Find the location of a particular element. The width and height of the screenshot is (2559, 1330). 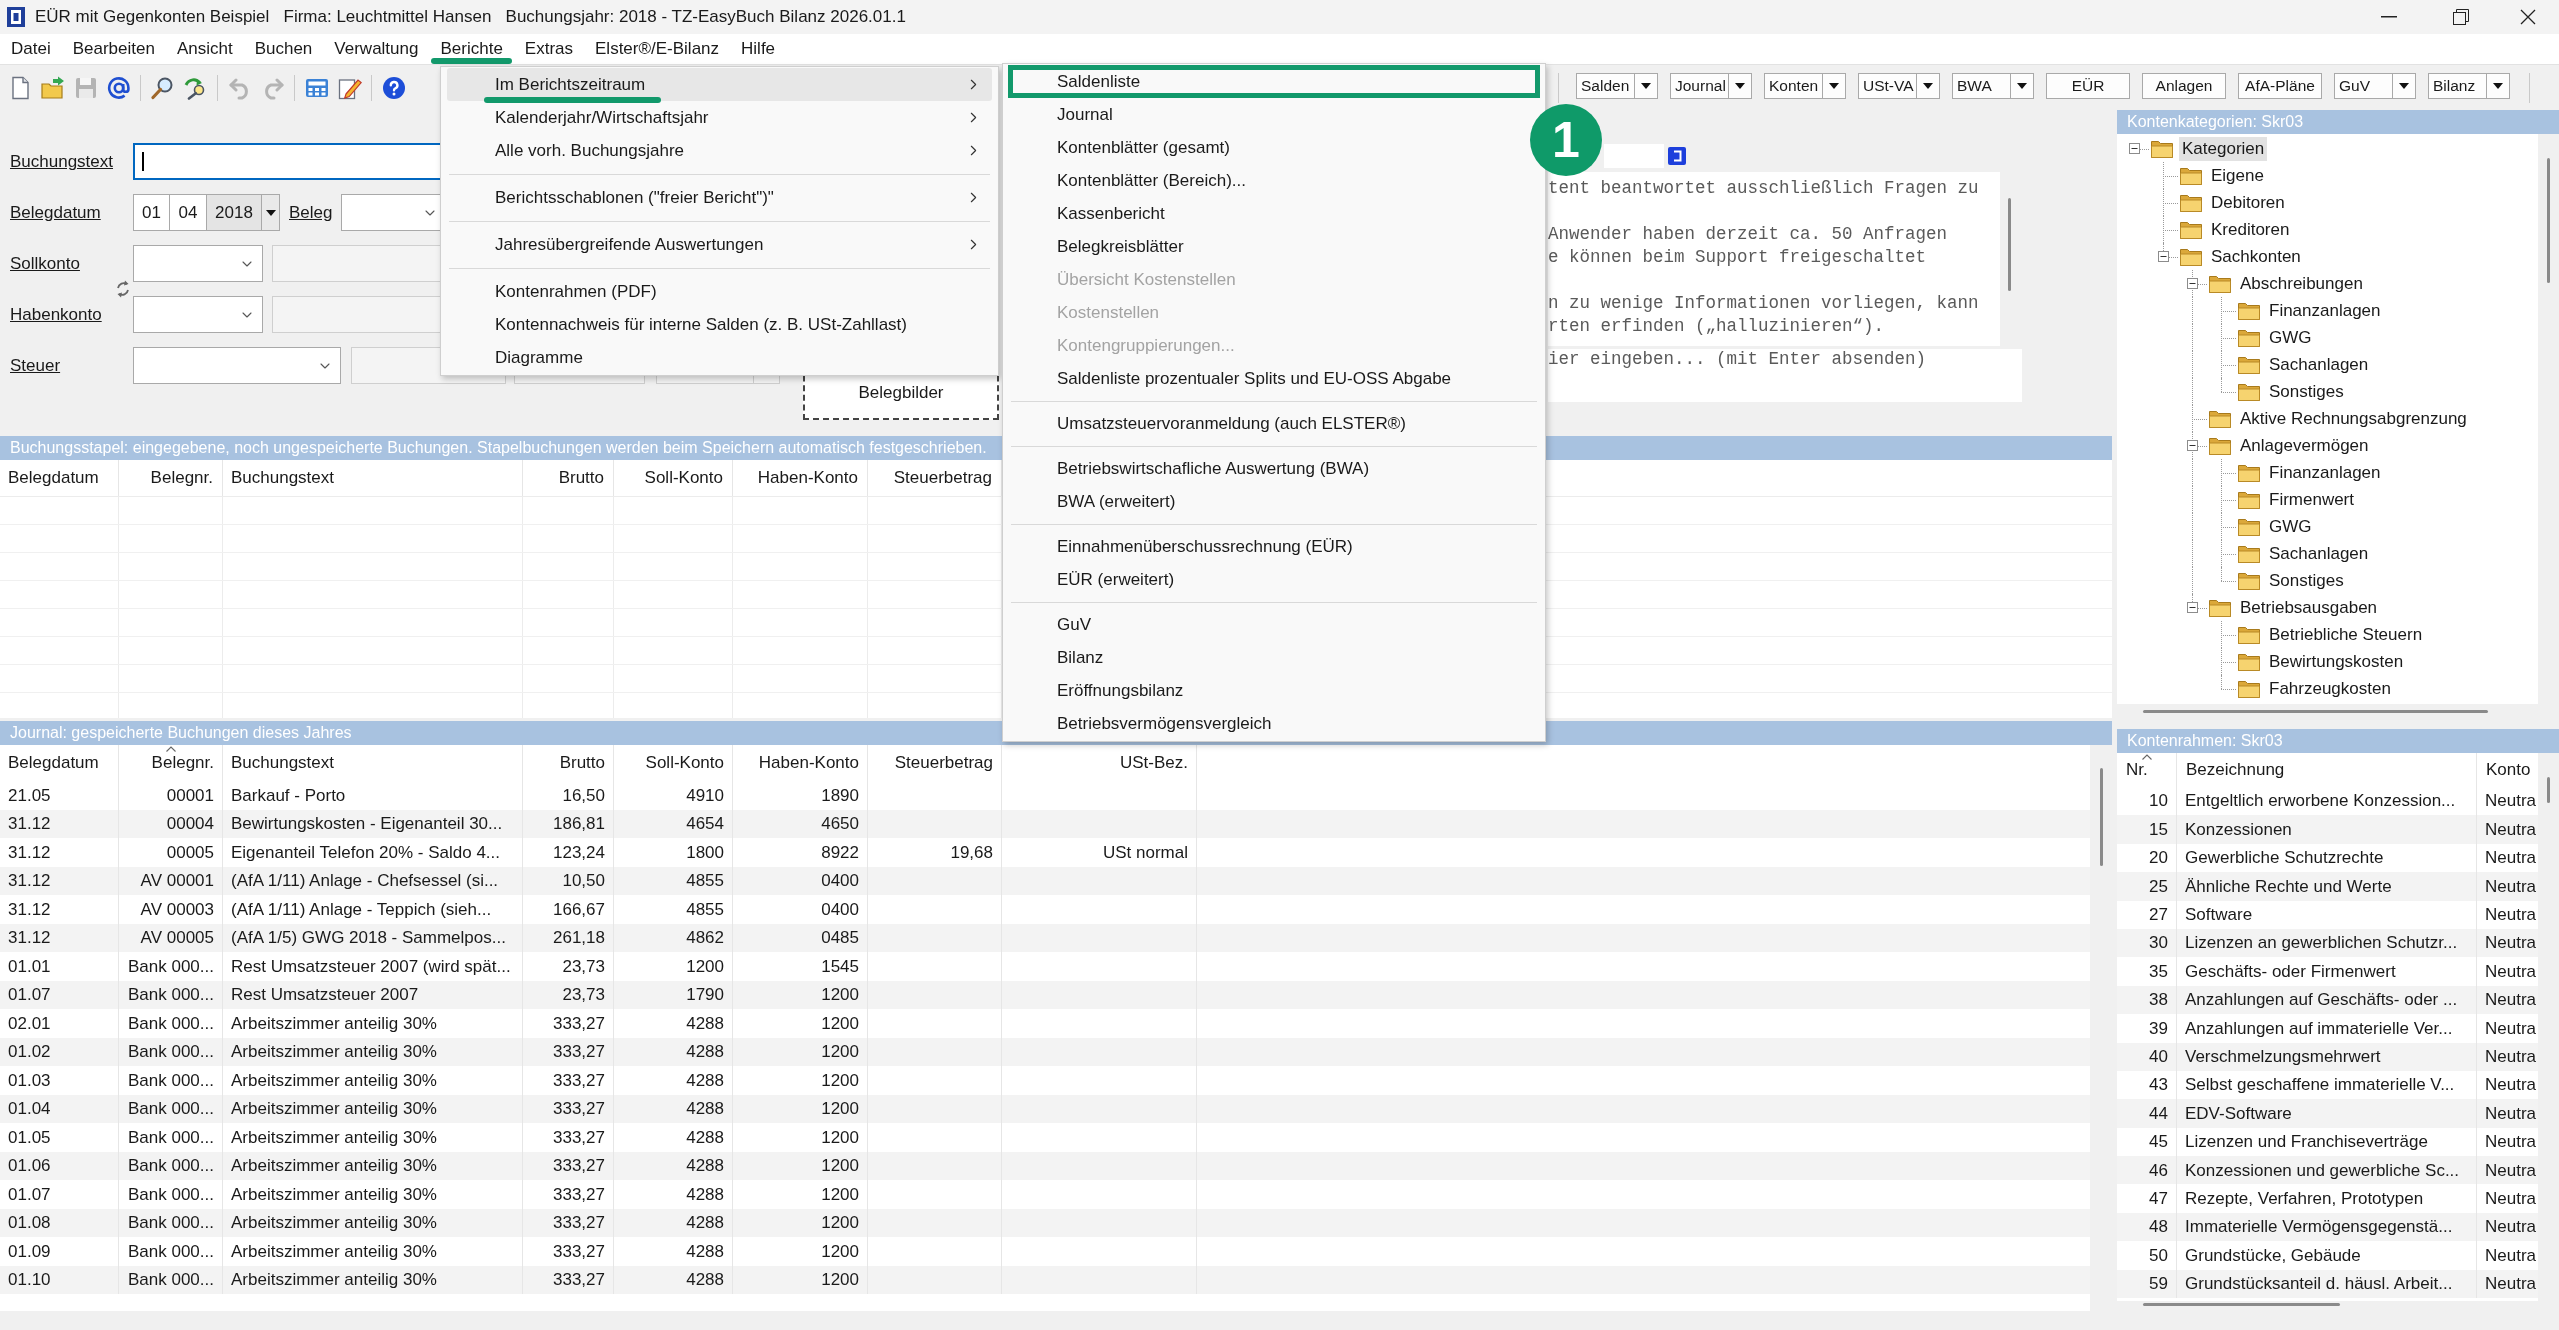

tree-item: Sachkonten is located at coordinates (2256, 256).